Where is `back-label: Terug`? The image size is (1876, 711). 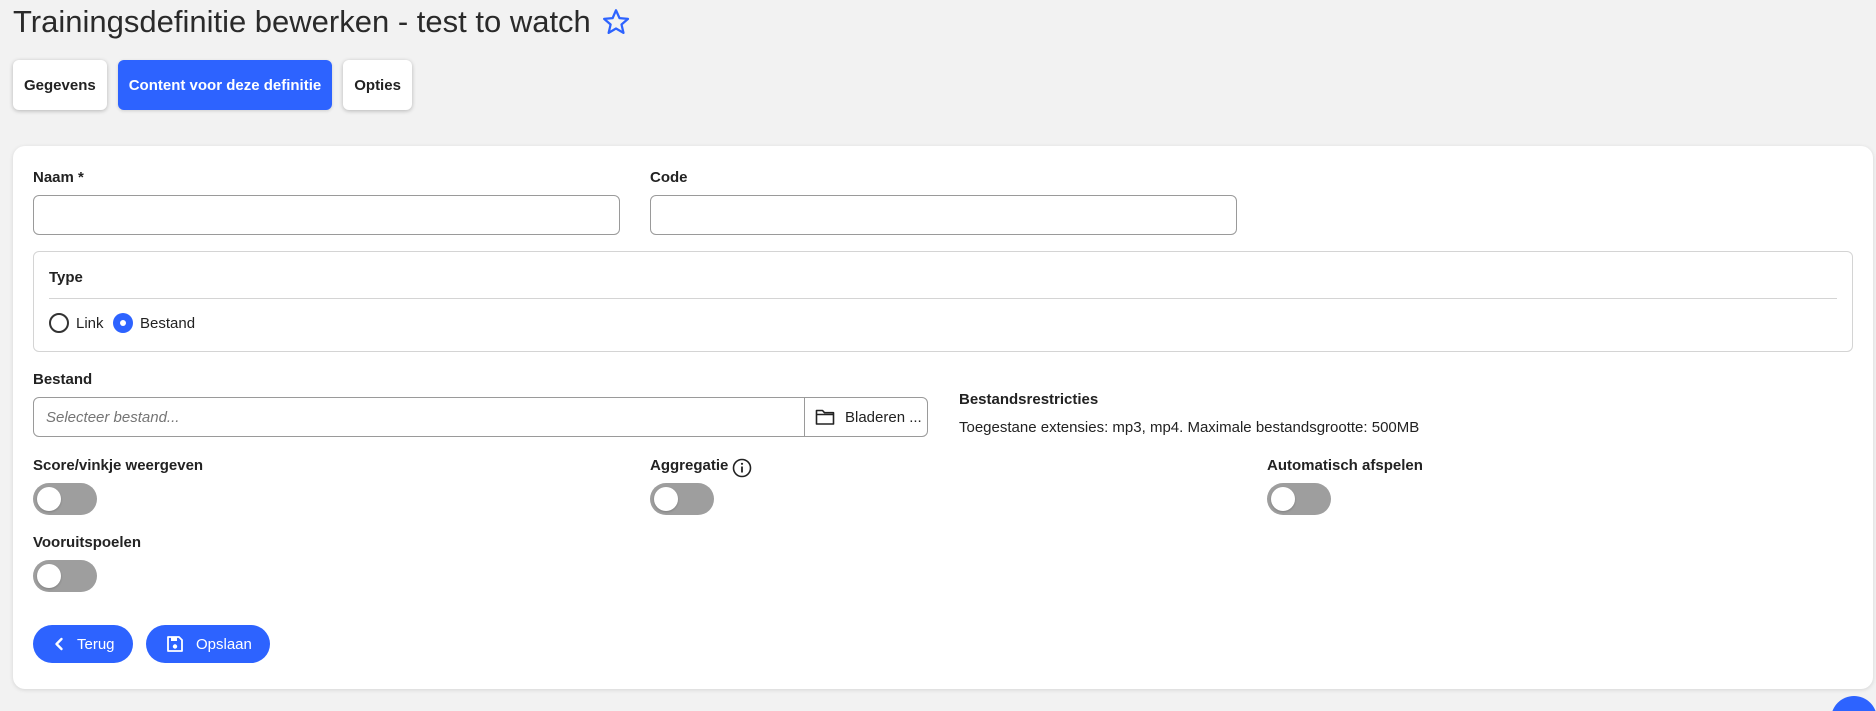
back-label: Terug is located at coordinates (96, 644).